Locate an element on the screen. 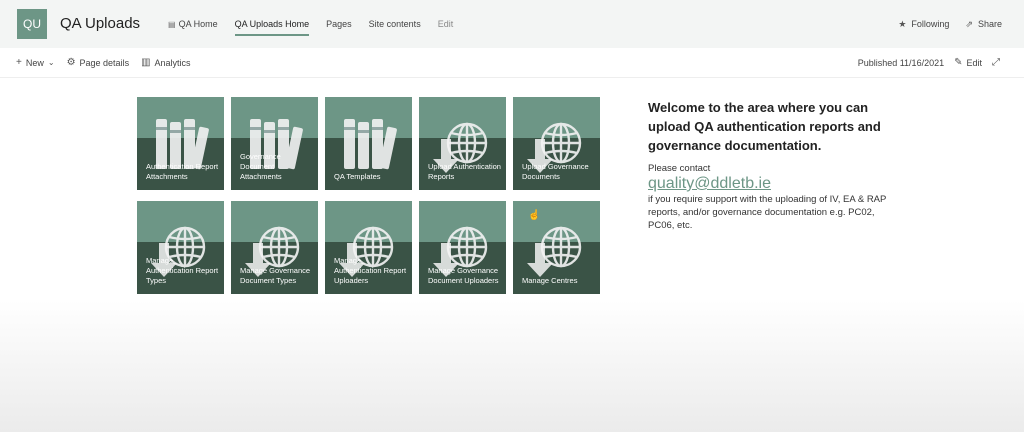 The height and width of the screenshot is (432, 1024). tile-label: Upload Governance Documents is located at coordinates (555, 171).